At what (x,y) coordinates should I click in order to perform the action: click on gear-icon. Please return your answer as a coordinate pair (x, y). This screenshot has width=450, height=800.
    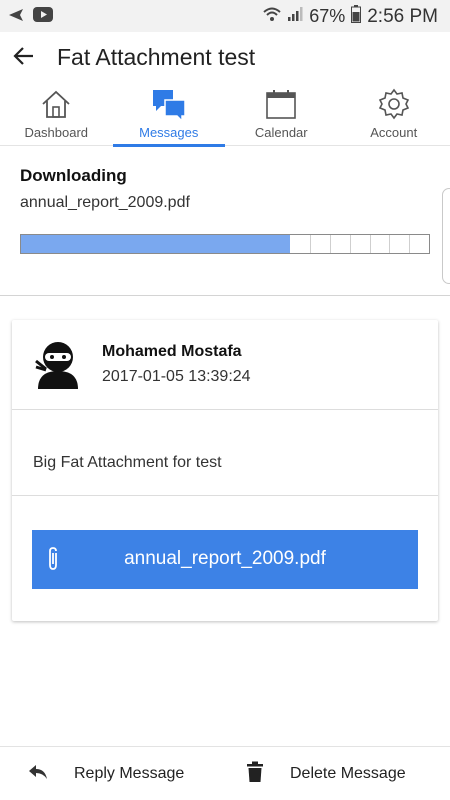
    Looking at the image, I should click on (394, 106).